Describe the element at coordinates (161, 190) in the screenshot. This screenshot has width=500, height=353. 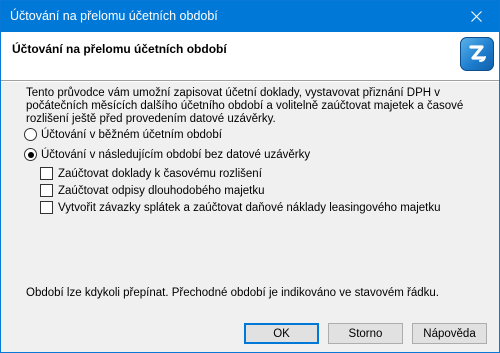
I see `checkbox-depreciation-label: Zaúčtovat odpisy dlouhodobého majetku` at that location.